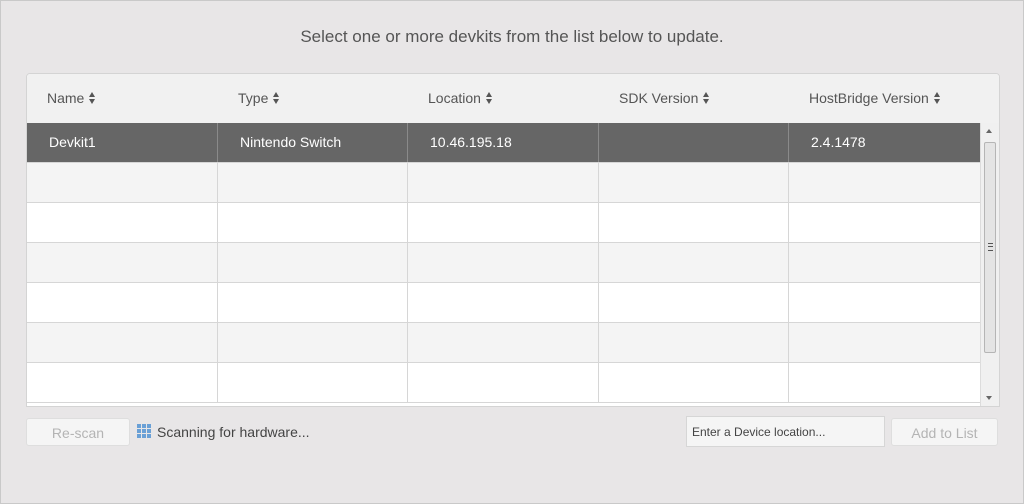 Image resolution: width=1024 pixels, height=504 pixels. What do you see at coordinates (122, 142) in the screenshot?
I see `cell-name: Devkit1` at bounding box center [122, 142].